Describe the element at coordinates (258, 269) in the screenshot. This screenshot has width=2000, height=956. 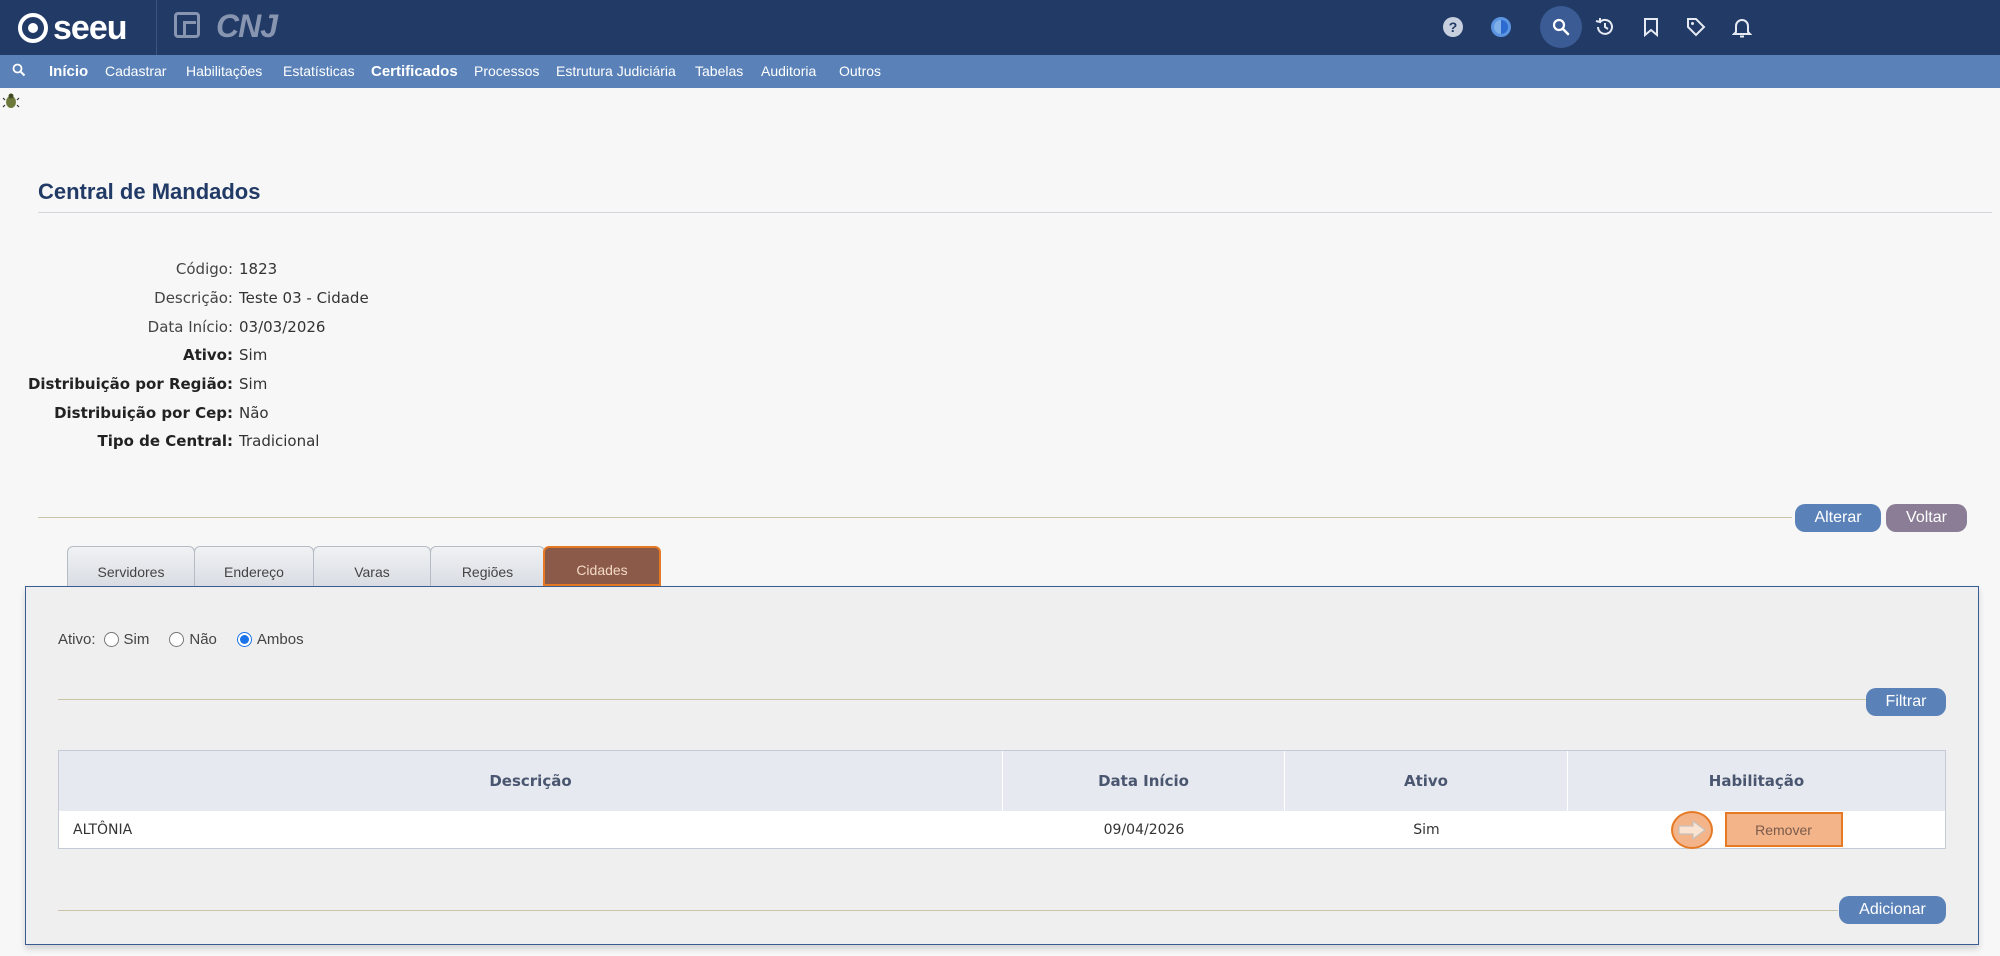
I see `detail-value: 1823` at that location.